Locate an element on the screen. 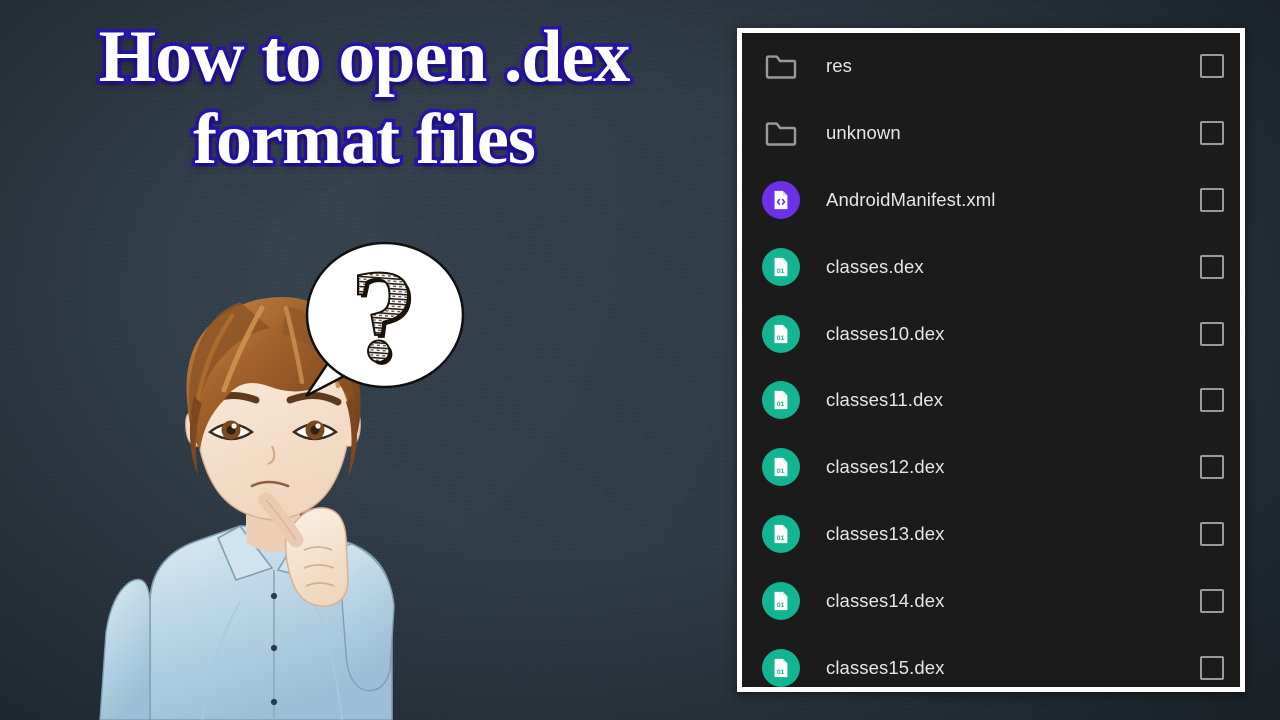 This screenshot has width=1280, height=720. file-row: 01 classes.dex is located at coordinates (991, 267).